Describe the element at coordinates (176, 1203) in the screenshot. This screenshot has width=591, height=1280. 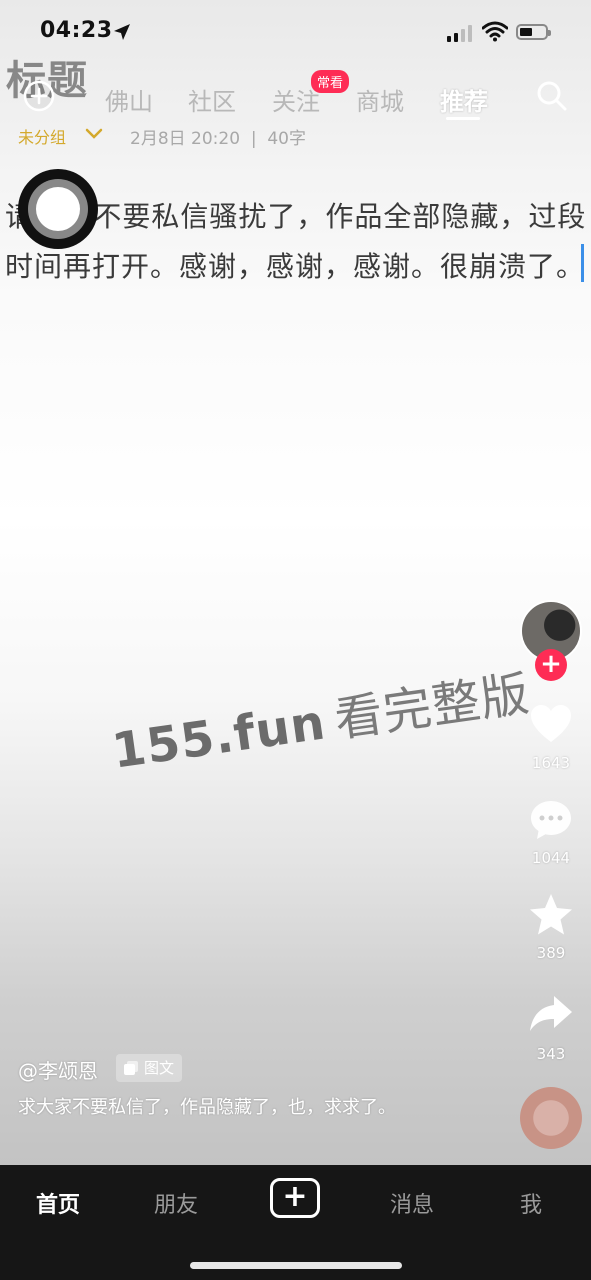
I see `nav-friends: 朋友` at that location.